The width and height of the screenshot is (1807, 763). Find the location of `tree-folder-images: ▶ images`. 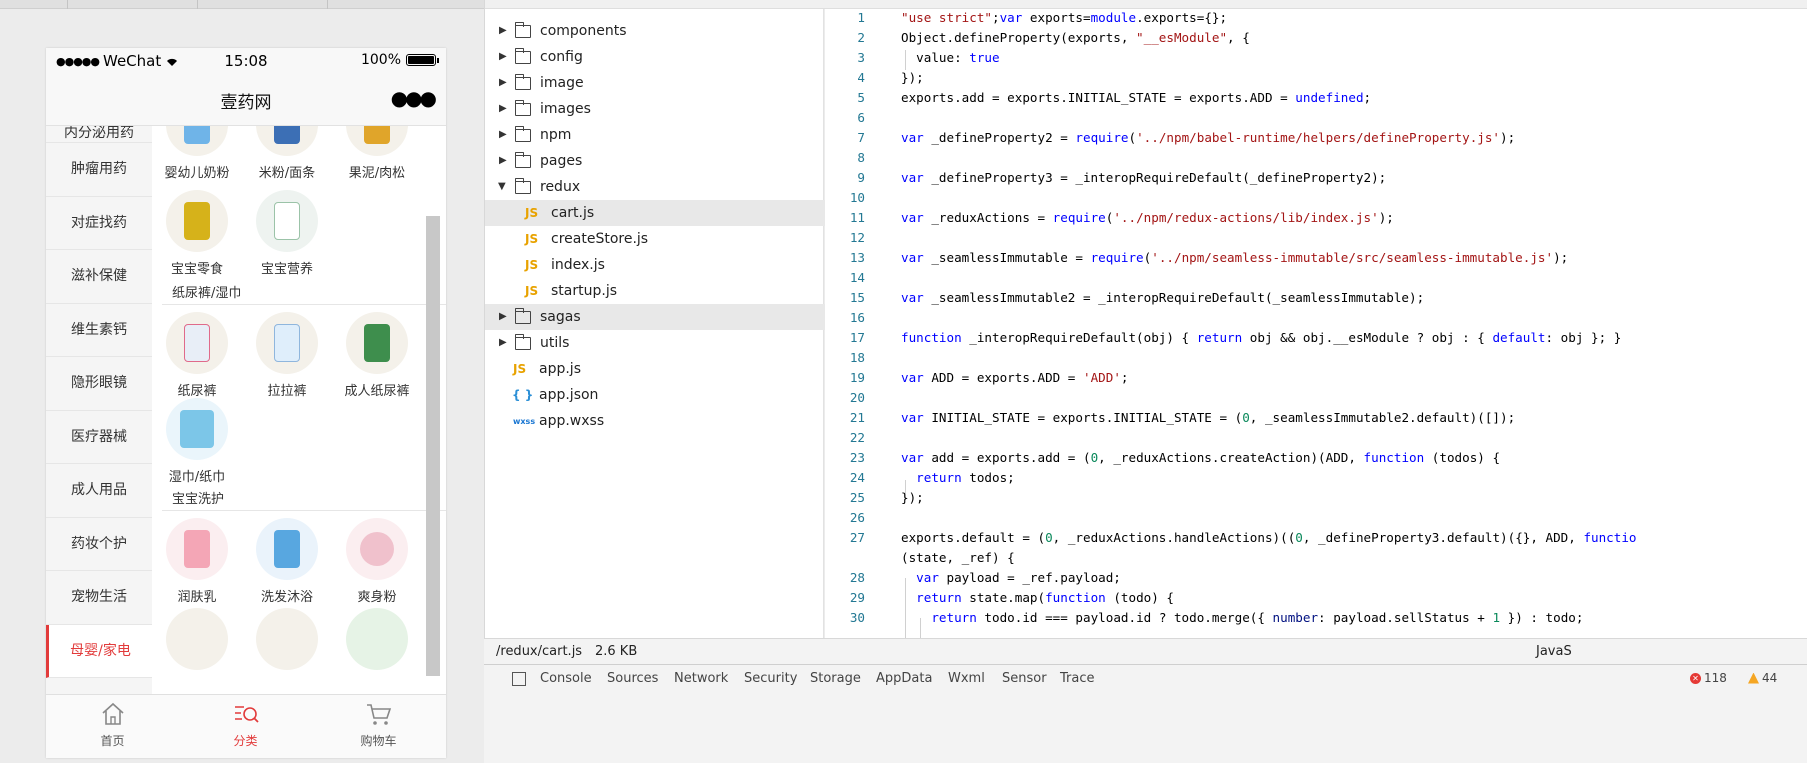

tree-folder-images: ▶ images is located at coordinates (655, 109).